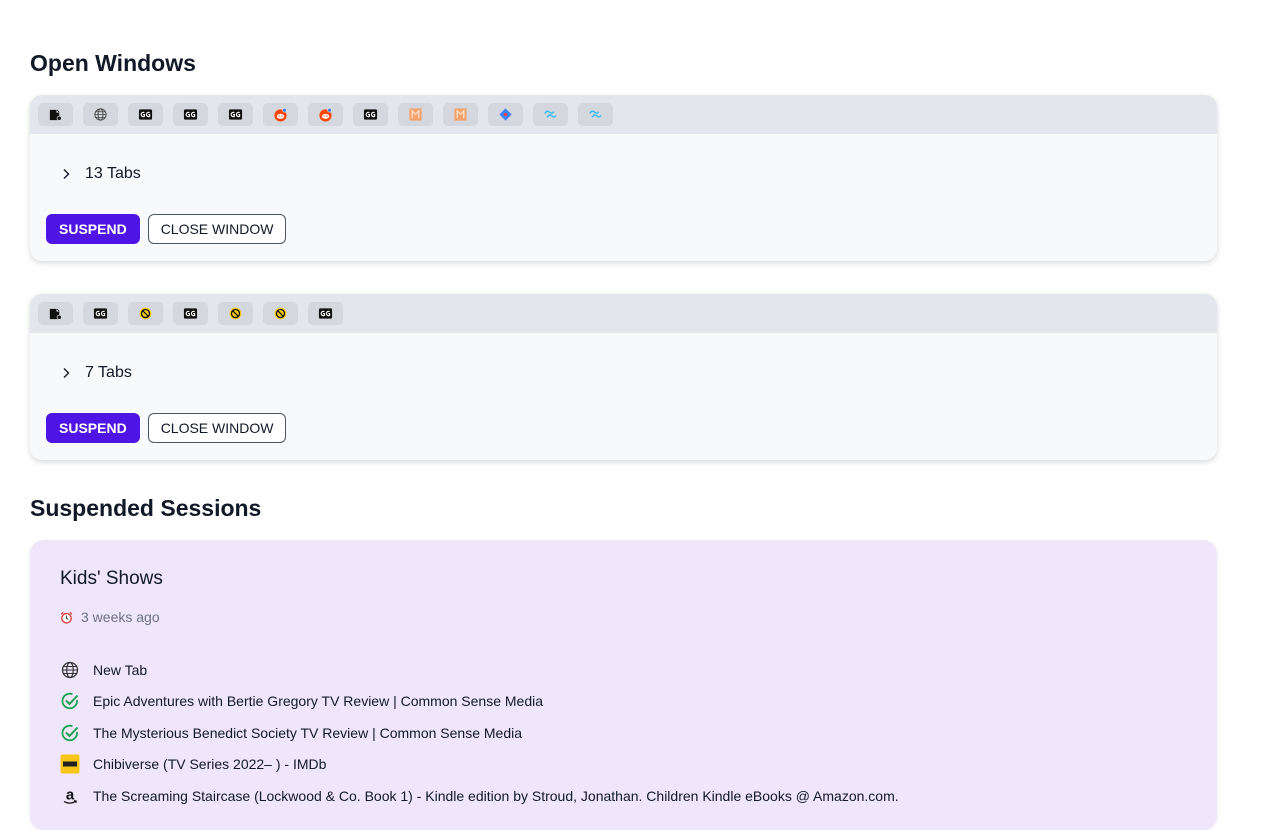 Image resolution: width=1280 pixels, height=830 pixels. Describe the element at coordinates (479, 670) in the screenshot. I see `session-tab-item: New Tab` at that location.